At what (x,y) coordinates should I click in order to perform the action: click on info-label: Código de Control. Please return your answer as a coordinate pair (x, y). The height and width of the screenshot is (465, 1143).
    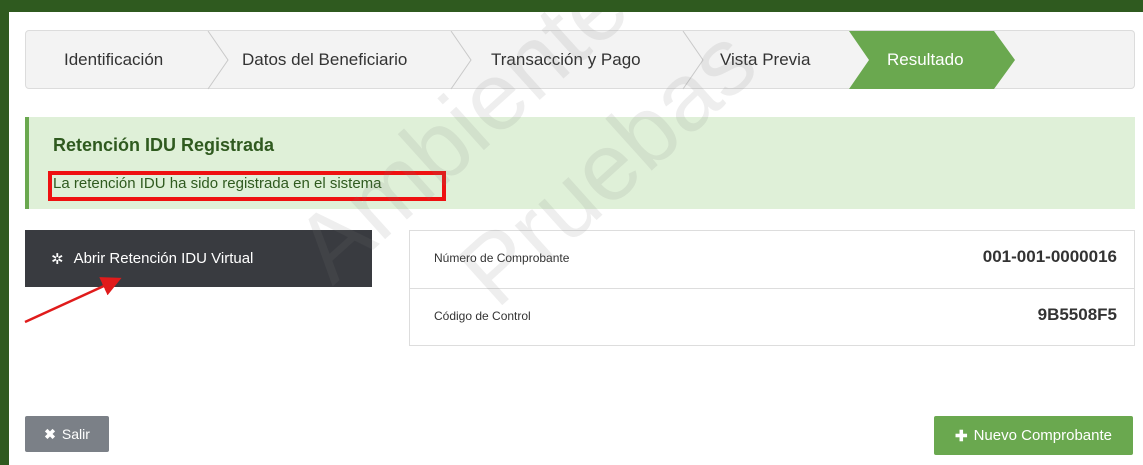
    Looking at the image, I should click on (482, 316).